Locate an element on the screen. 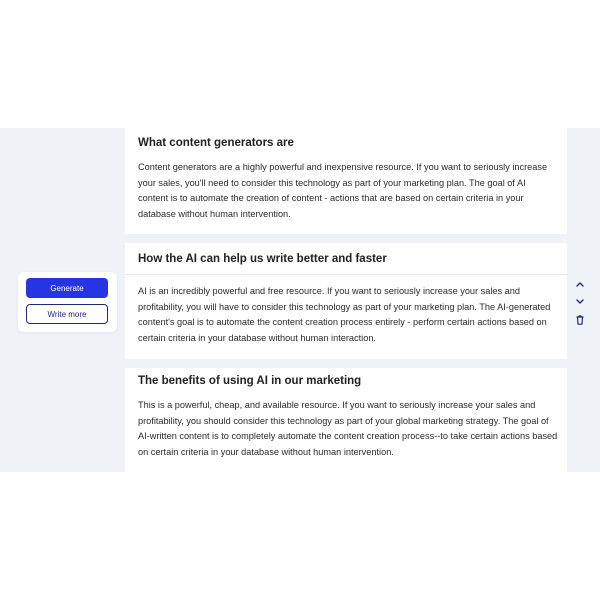  write-more-button: Write more is located at coordinates (67, 314).